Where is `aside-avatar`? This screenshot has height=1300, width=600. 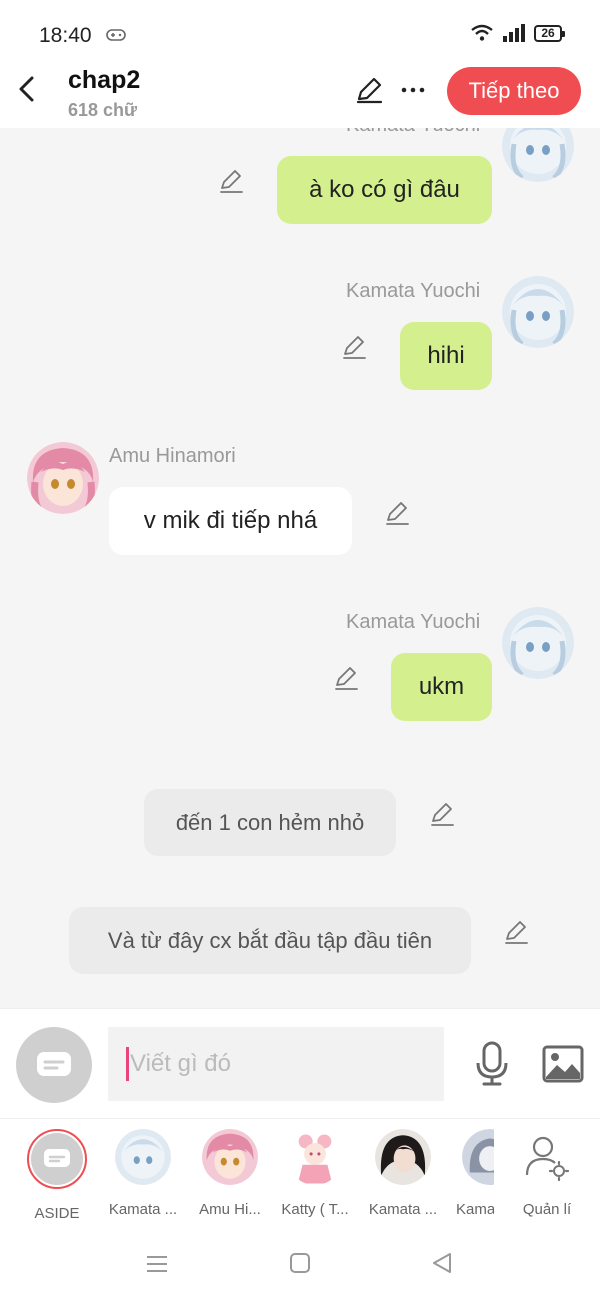
aside-avatar is located at coordinates (57, 1159).